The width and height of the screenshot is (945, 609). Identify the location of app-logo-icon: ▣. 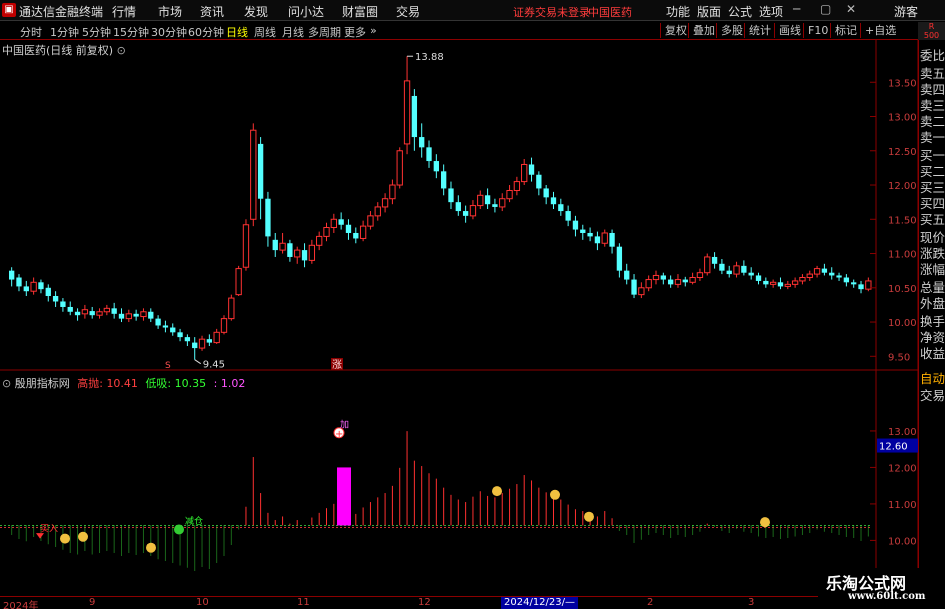
(9, 10).